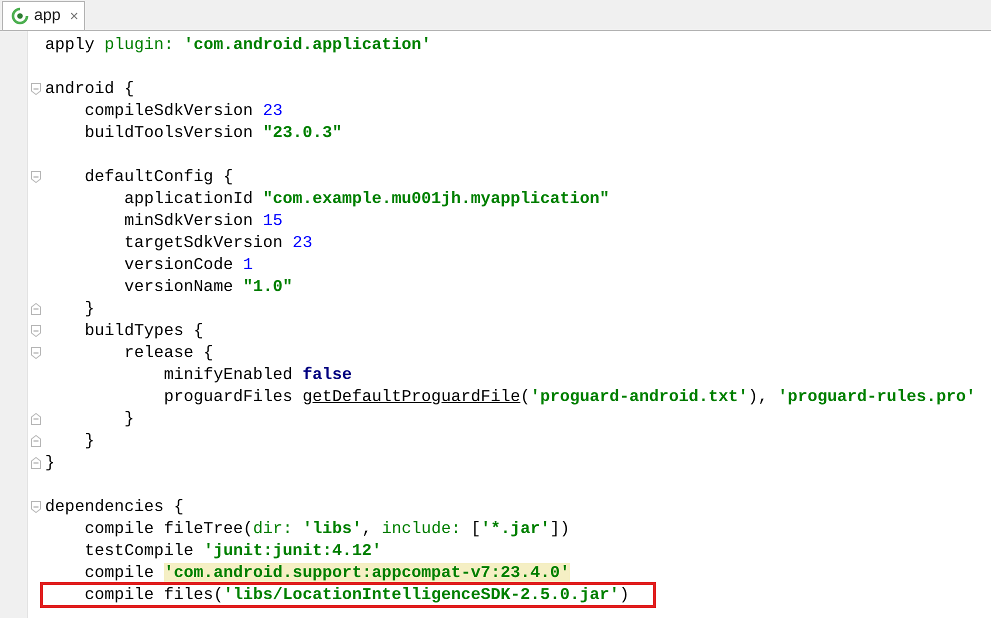 The width and height of the screenshot is (991, 618). What do you see at coordinates (184, 111) in the screenshot?
I see `code-line: compileSdkVersion 23` at bounding box center [184, 111].